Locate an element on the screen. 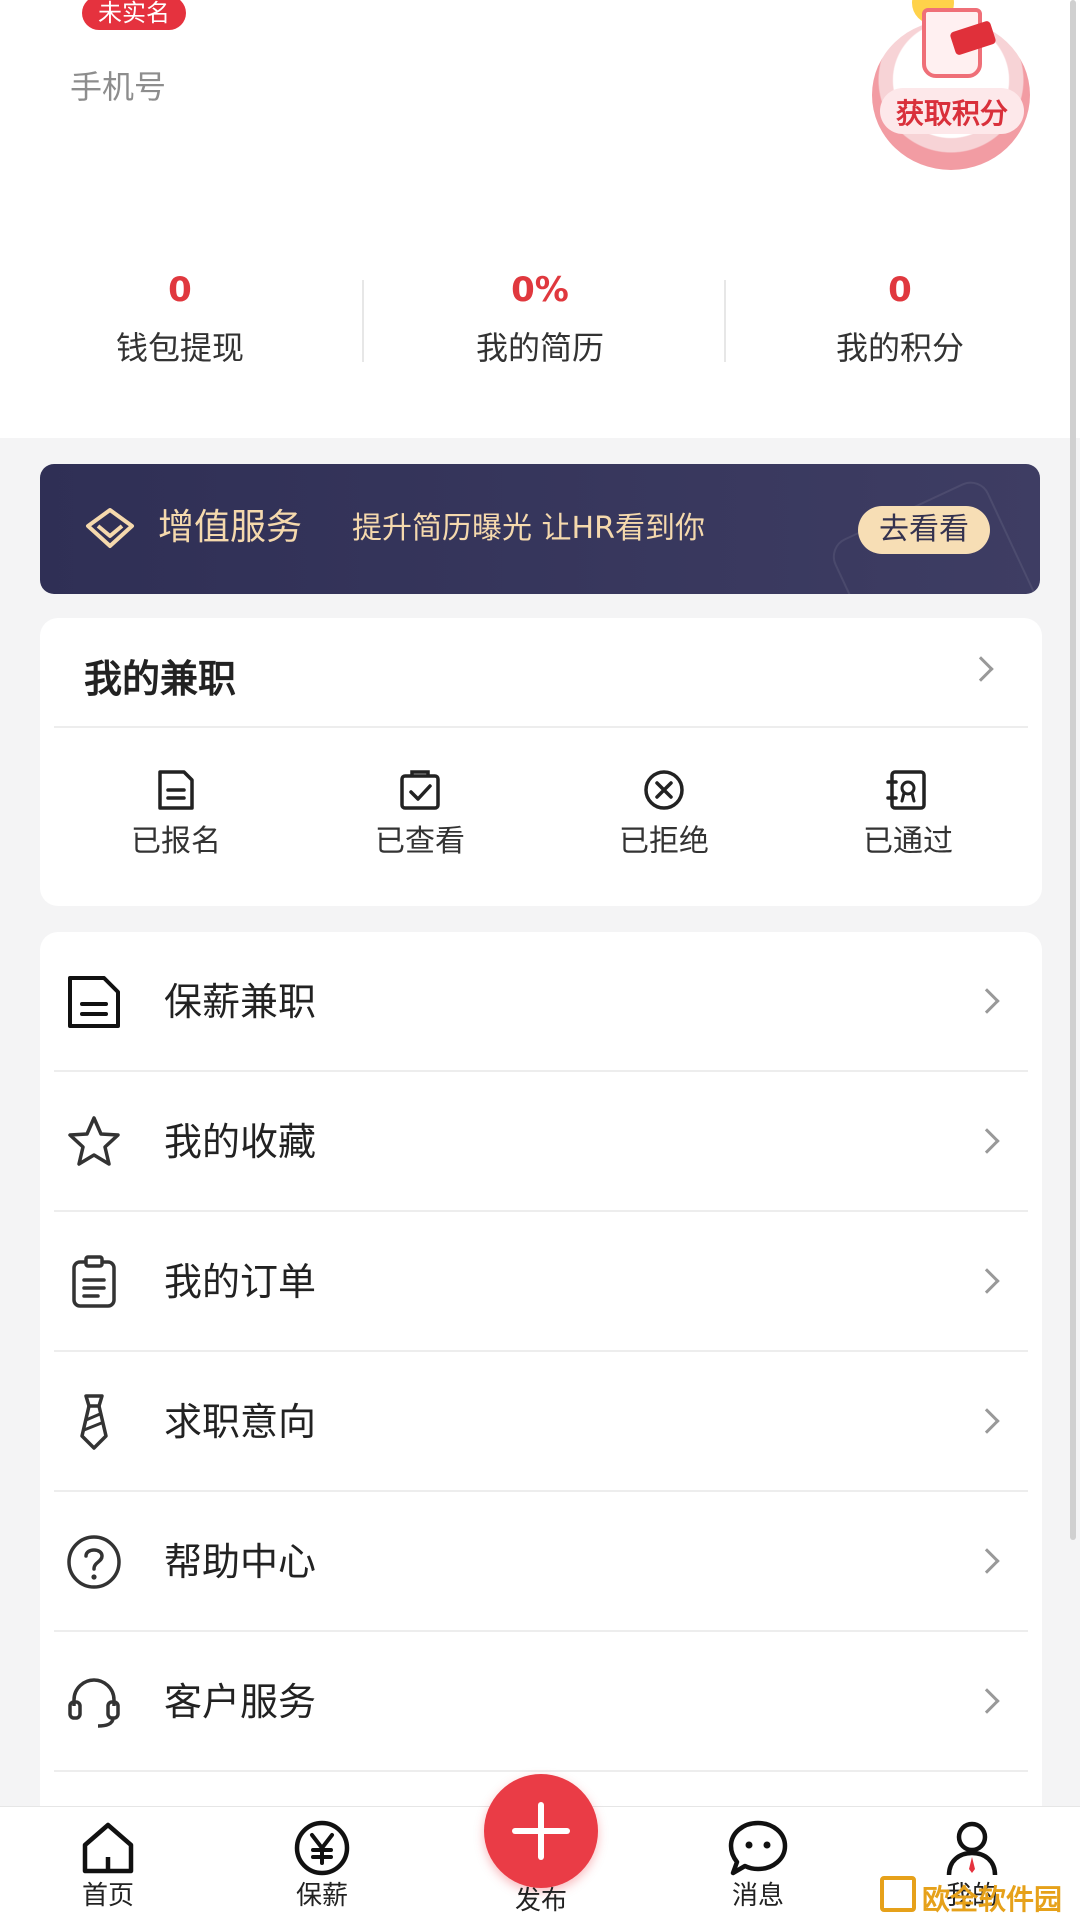 Image resolution: width=1080 pixels, height=1920 pixels. star-icon is located at coordinates (94, 1141).